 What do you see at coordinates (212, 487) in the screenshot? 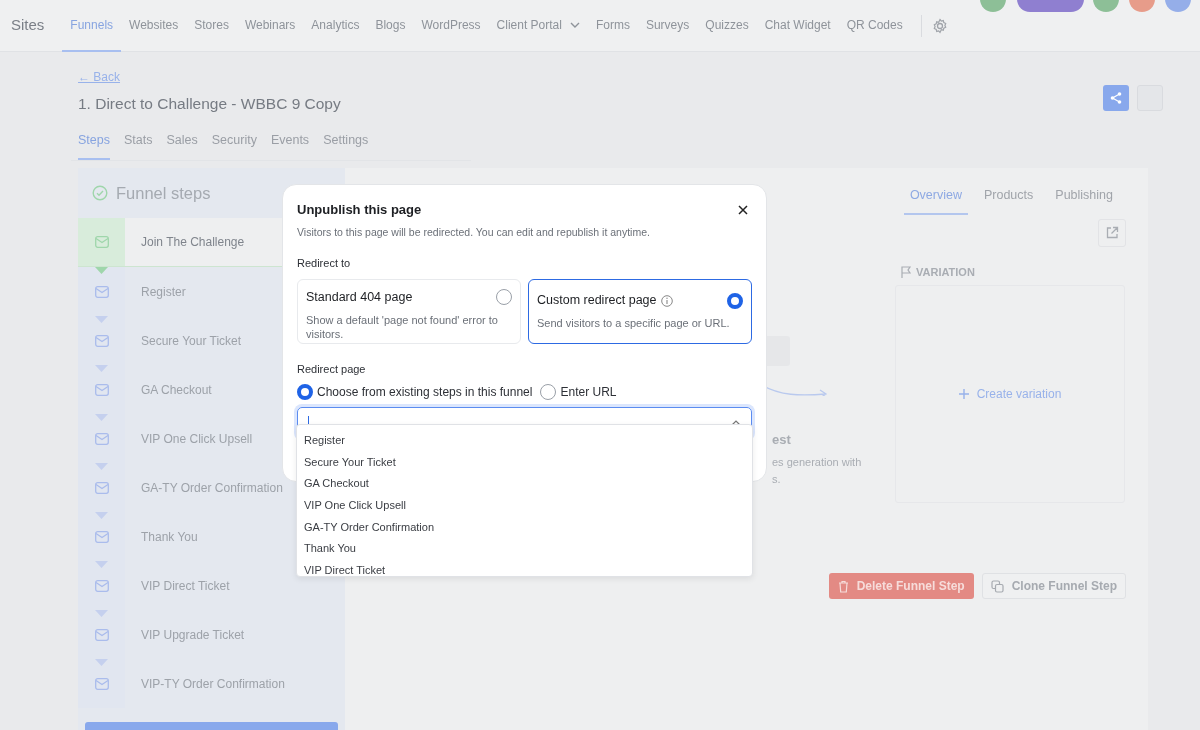
I see `funnel-step: GA-TY Order Confirmation` at bounding box center [212, 487].